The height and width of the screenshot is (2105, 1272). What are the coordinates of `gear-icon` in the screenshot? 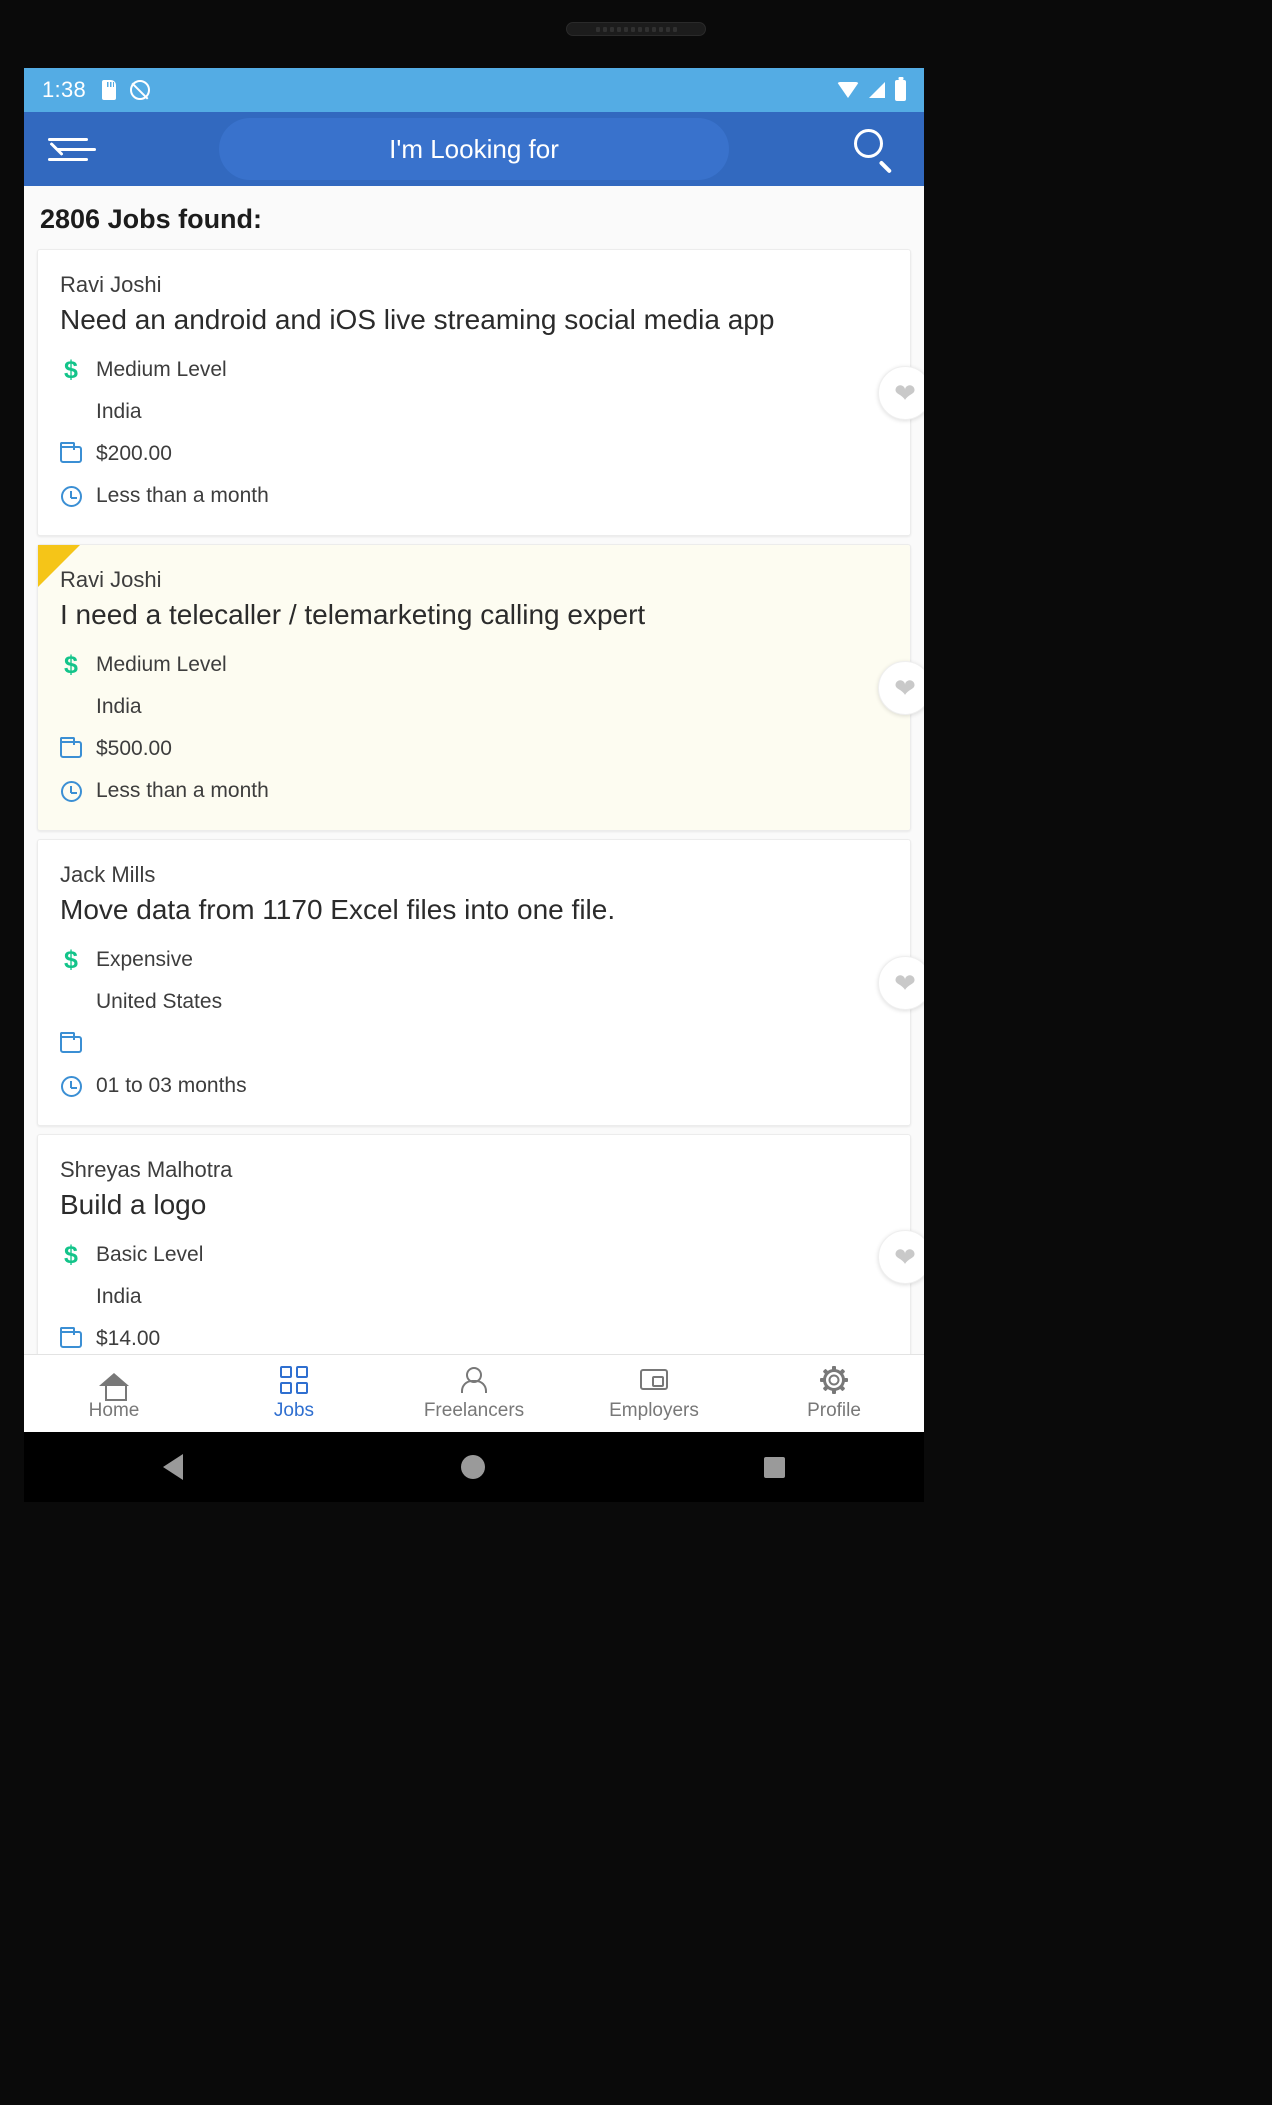 It's located at (834, 1379).